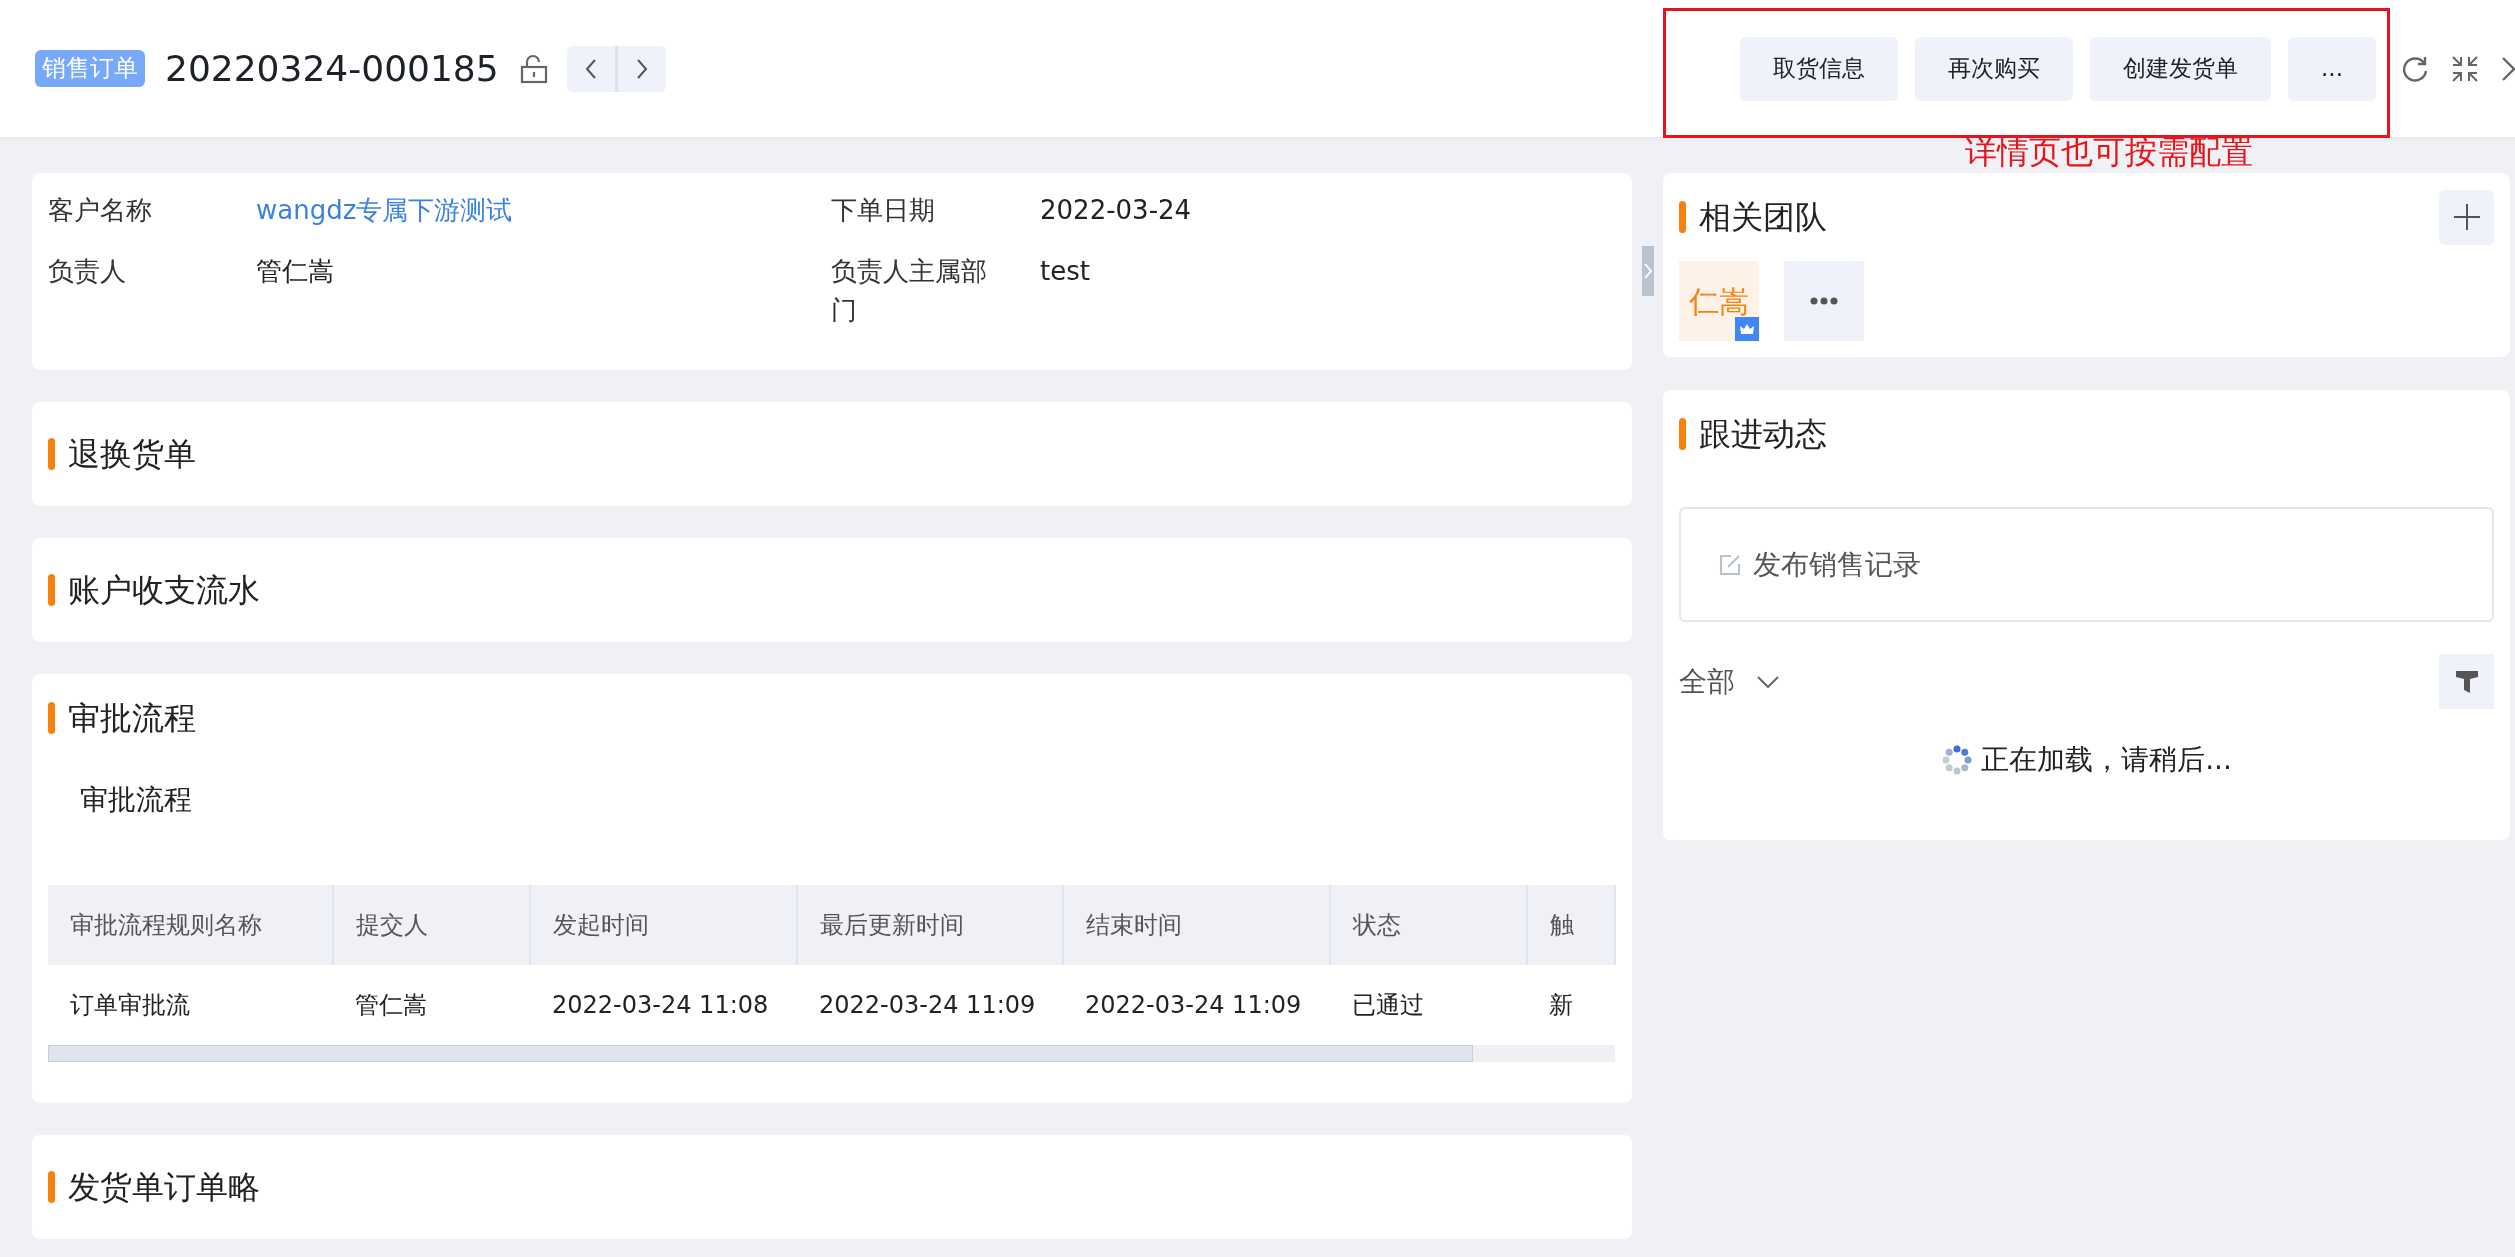 The width and height of the screenshot is (2515, 1257). What do you see at coordinates (1729, 681) in the screenshot?
I see `filter-dropdown: 全部` at bounding box center [1729, 681].